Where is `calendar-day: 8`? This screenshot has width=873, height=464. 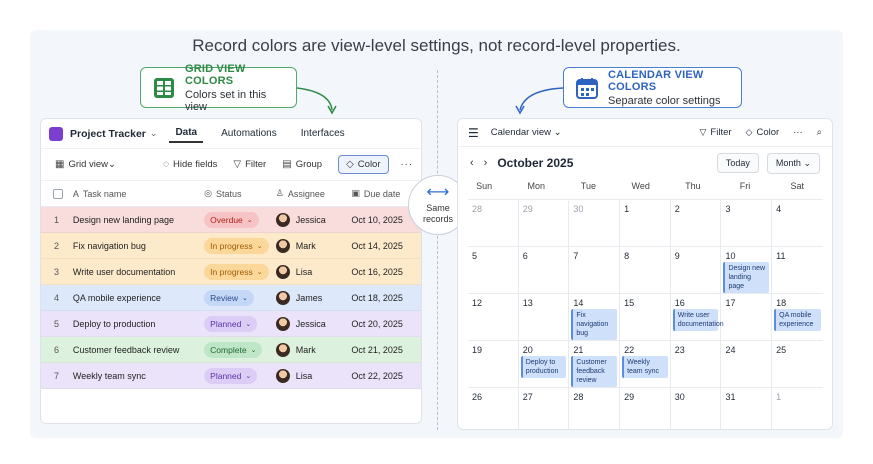
calendar-day: 8 is located at coordinates (645, 270).